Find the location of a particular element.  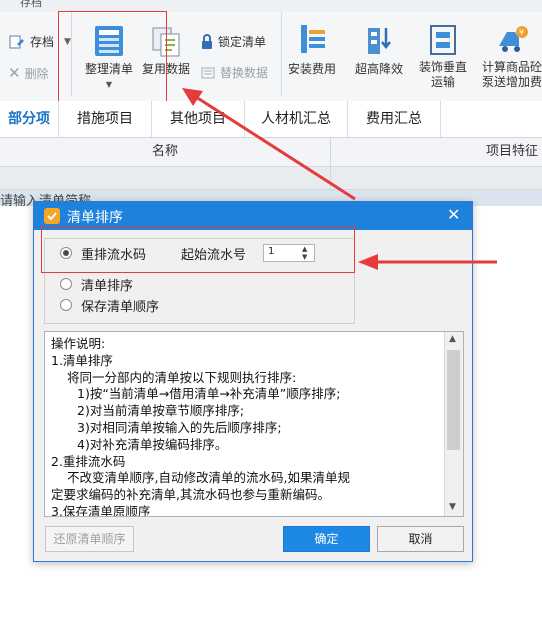

annotation-arrow-line is located at coordinates (275, 148).